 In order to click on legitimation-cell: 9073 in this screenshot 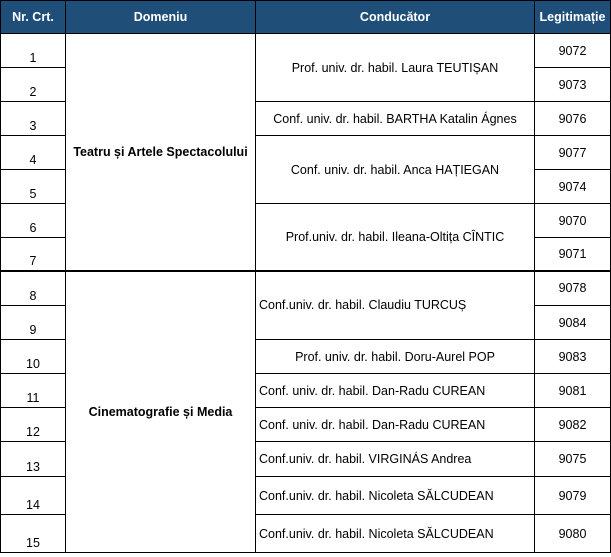, I will do `click(572, 84)`.